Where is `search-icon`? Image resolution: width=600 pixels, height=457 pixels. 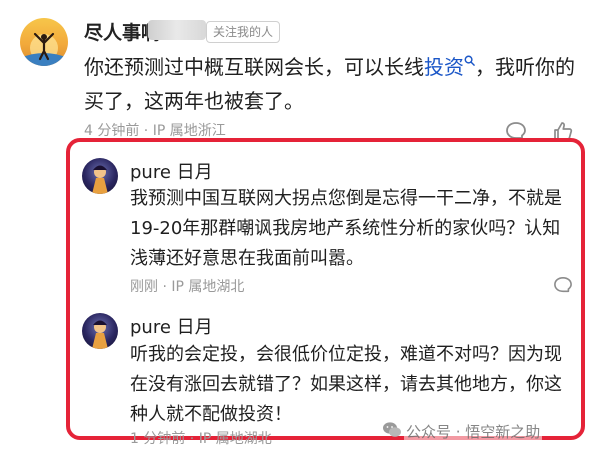
search-icon is located at coordinates (469, 61).